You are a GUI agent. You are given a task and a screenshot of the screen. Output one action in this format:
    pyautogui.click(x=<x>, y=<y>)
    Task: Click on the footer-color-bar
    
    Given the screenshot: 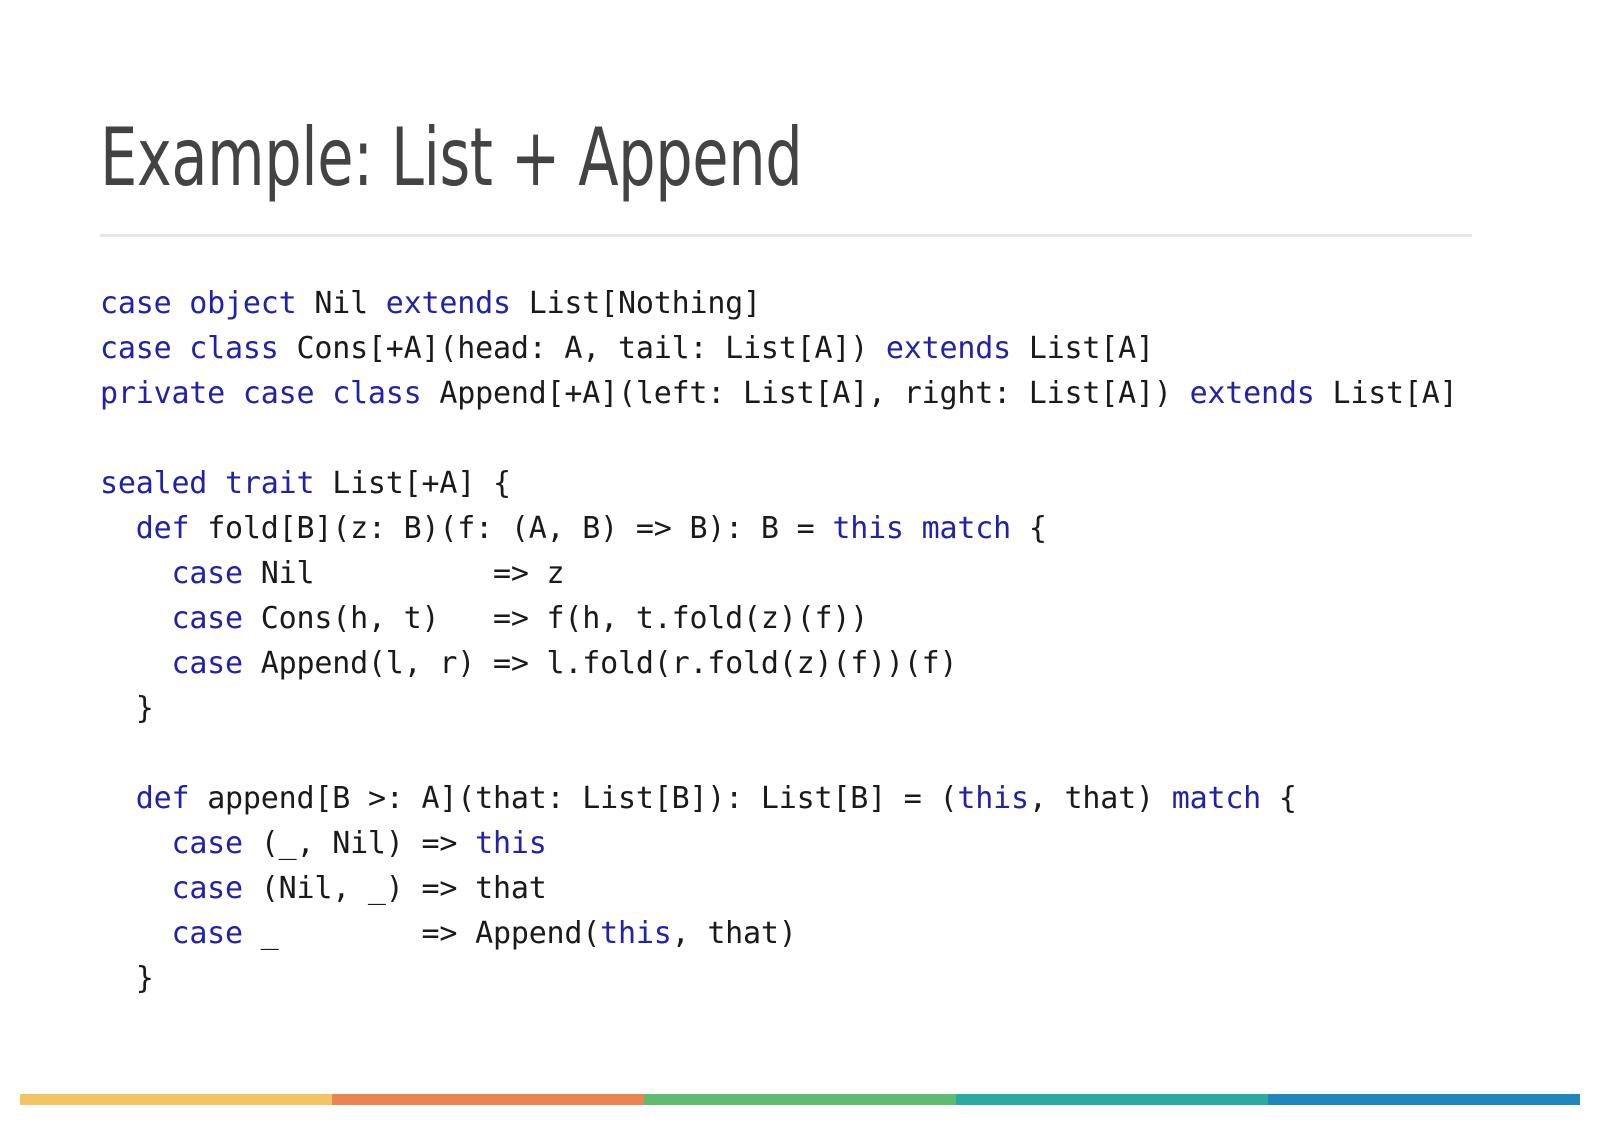 What is the action you would take?
    pyautogui.click(x=800, y=1099)
    